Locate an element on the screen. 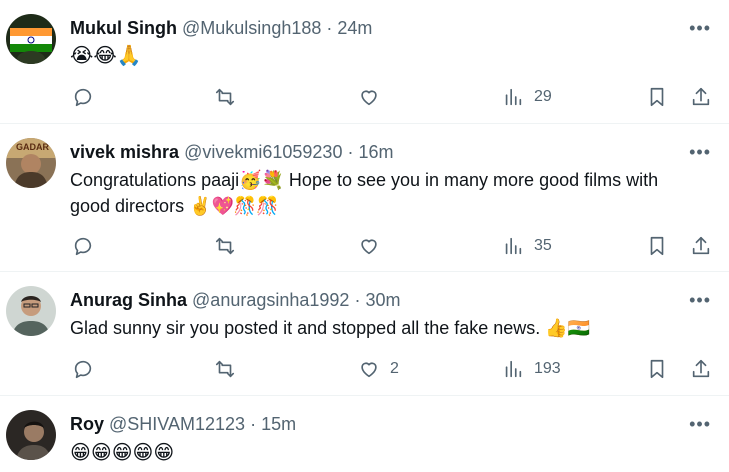 The height and width of the screenshot is (472, 729). action-bar: 2 193 is located at coordinates (395, 369).